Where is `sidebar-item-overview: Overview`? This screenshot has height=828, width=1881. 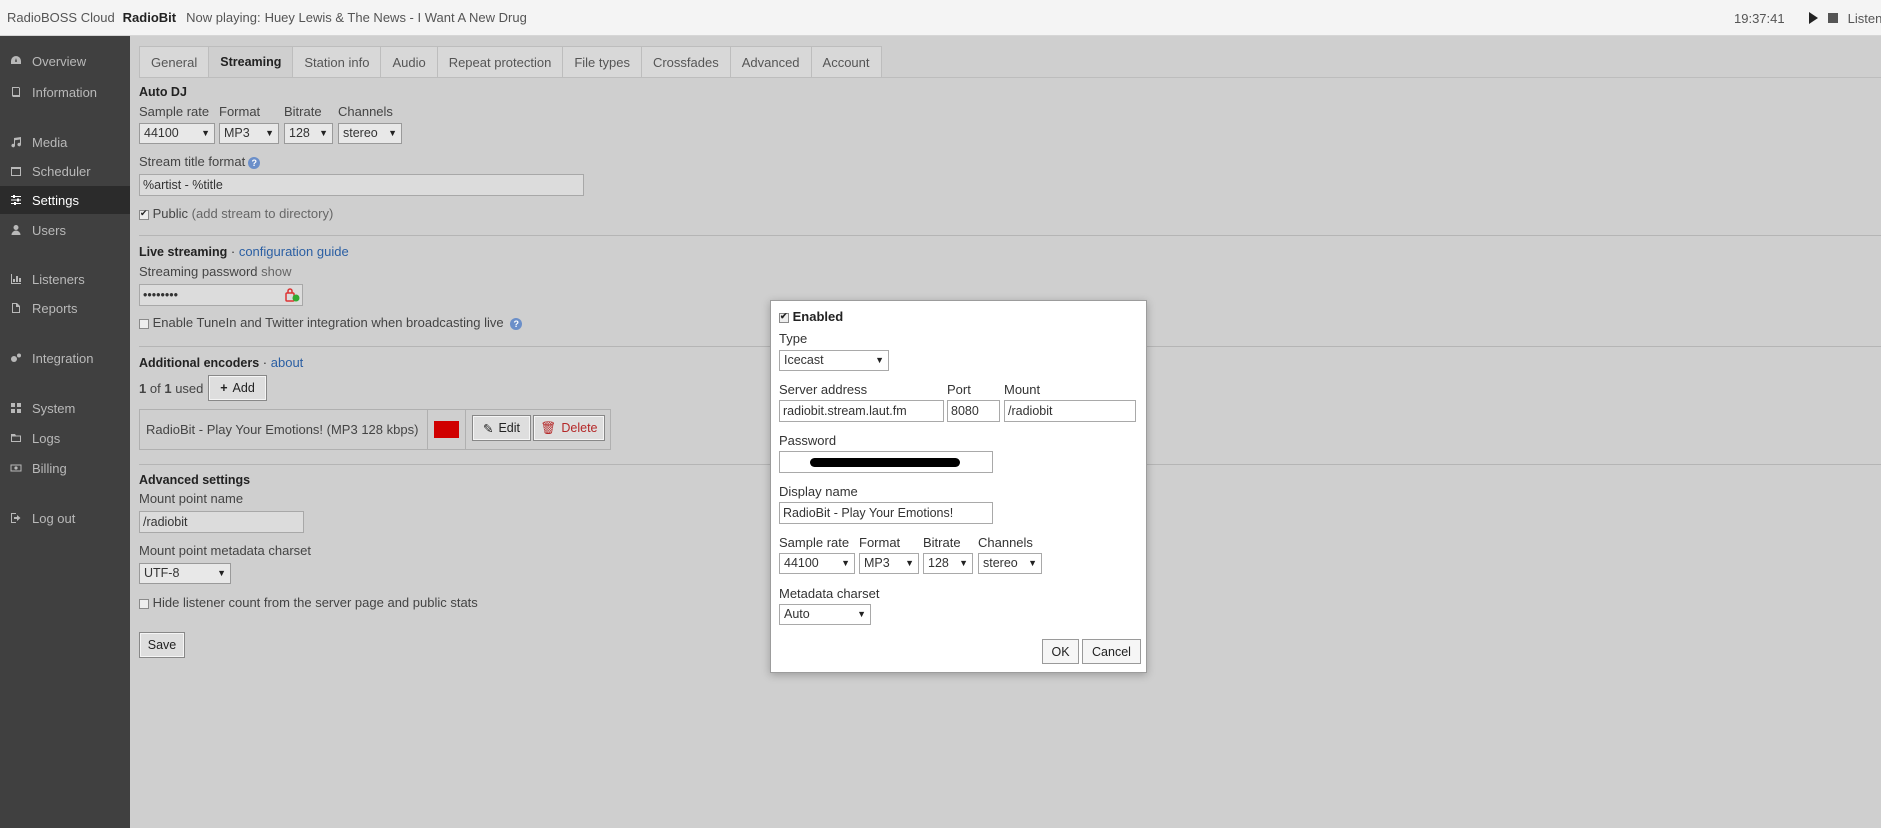
sidebar-item-overview: Overview is located at coordinates (65, 61).